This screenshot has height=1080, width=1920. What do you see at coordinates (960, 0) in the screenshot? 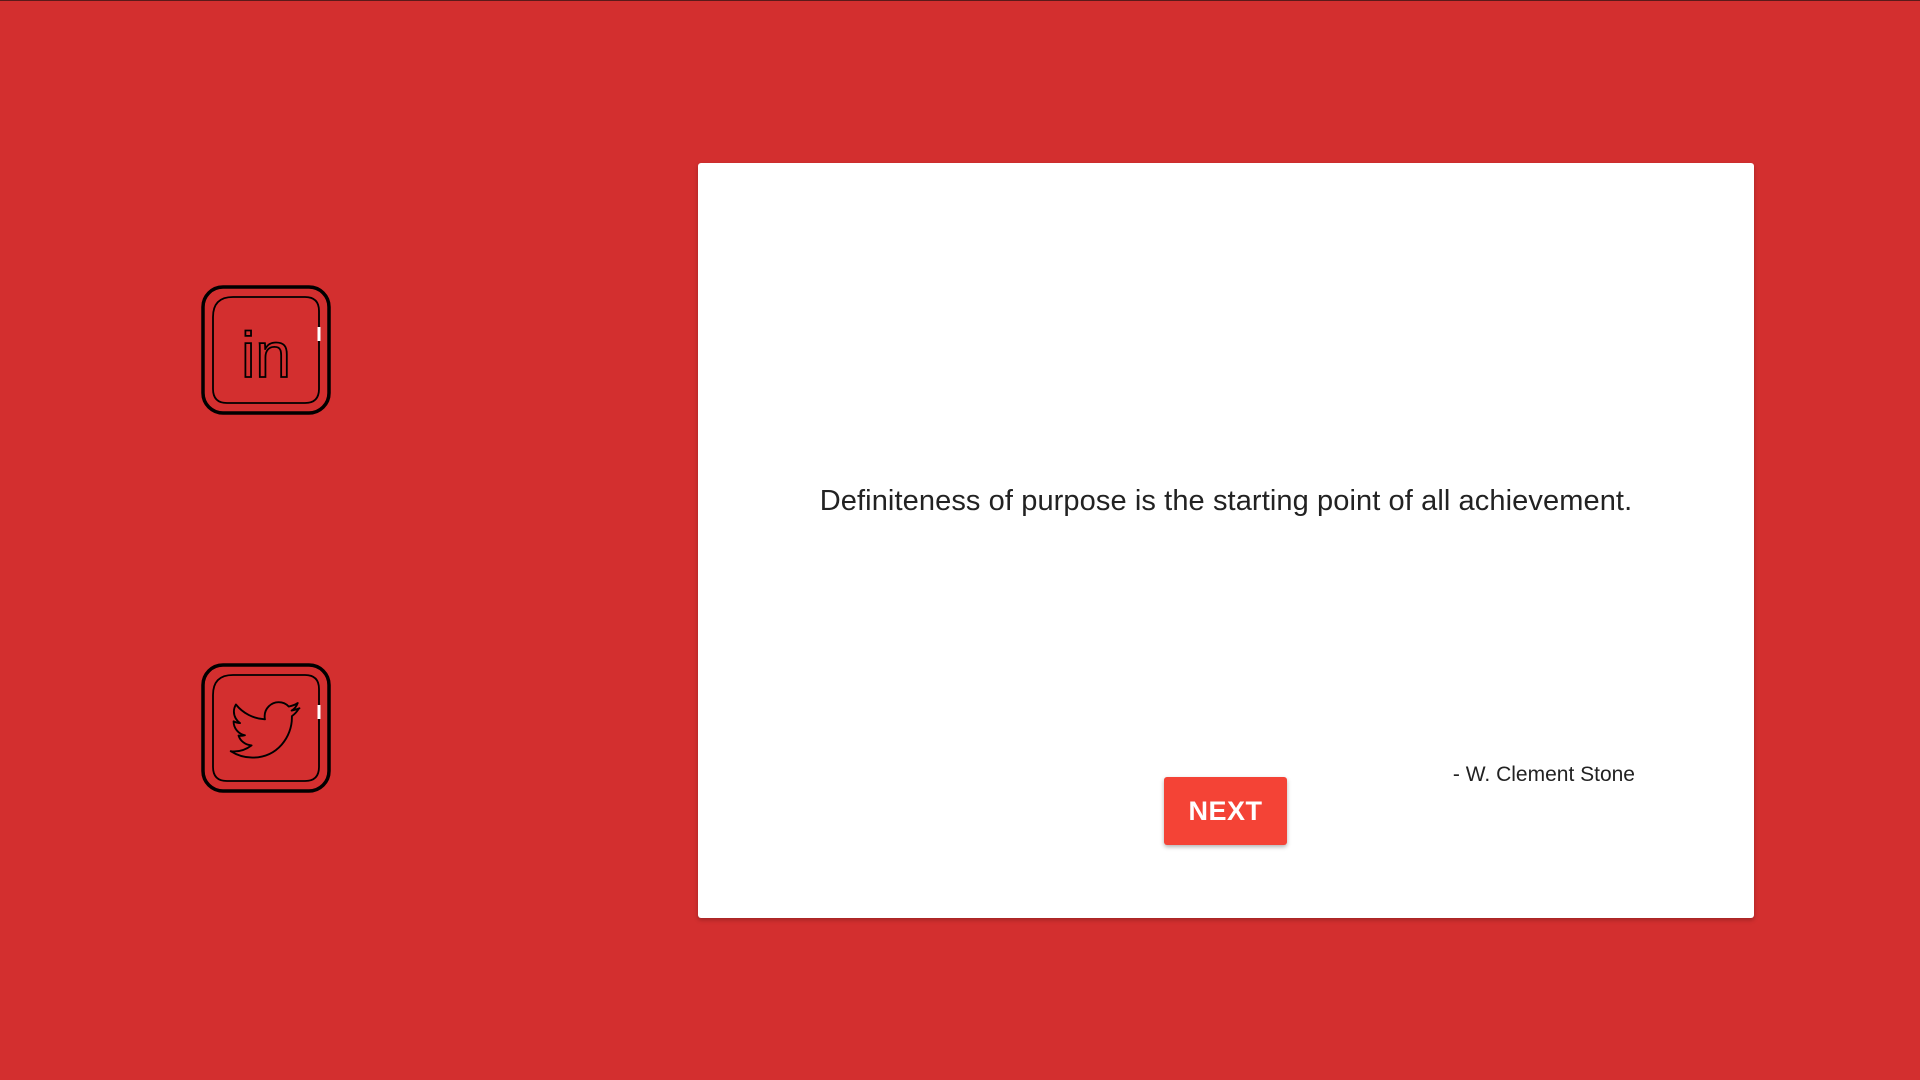
I see `top-border` at bounding box center [960, 0].